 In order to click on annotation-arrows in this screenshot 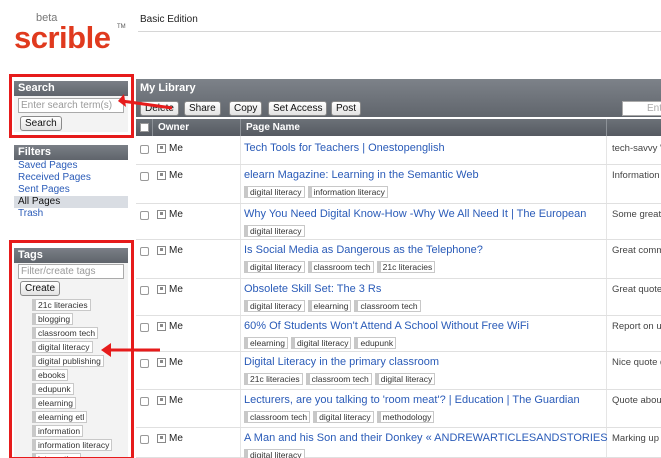, I will do `click(137, 225)`.